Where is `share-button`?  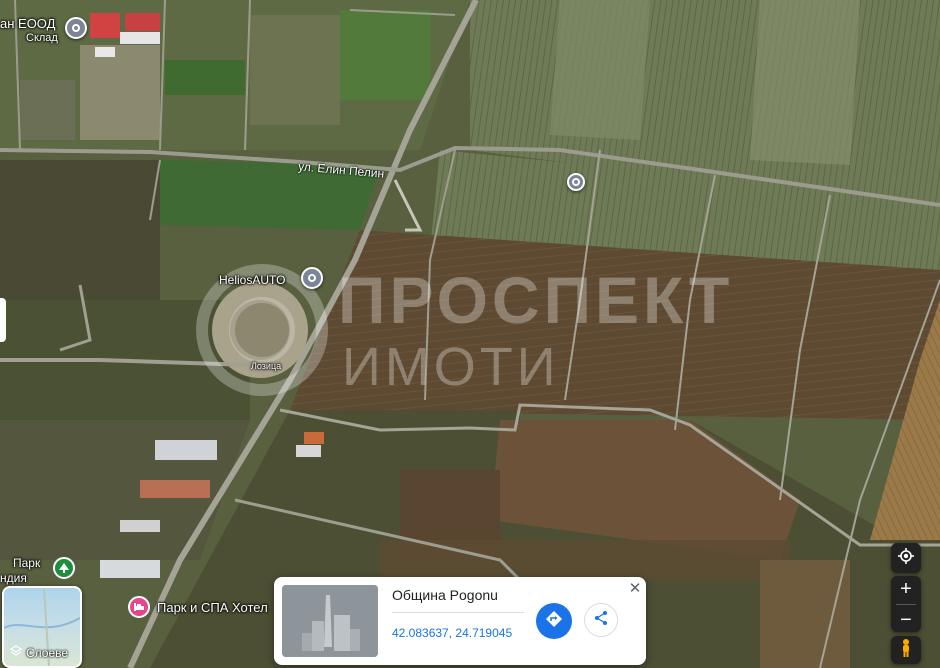
share-button is located at coordinates (601, 620).